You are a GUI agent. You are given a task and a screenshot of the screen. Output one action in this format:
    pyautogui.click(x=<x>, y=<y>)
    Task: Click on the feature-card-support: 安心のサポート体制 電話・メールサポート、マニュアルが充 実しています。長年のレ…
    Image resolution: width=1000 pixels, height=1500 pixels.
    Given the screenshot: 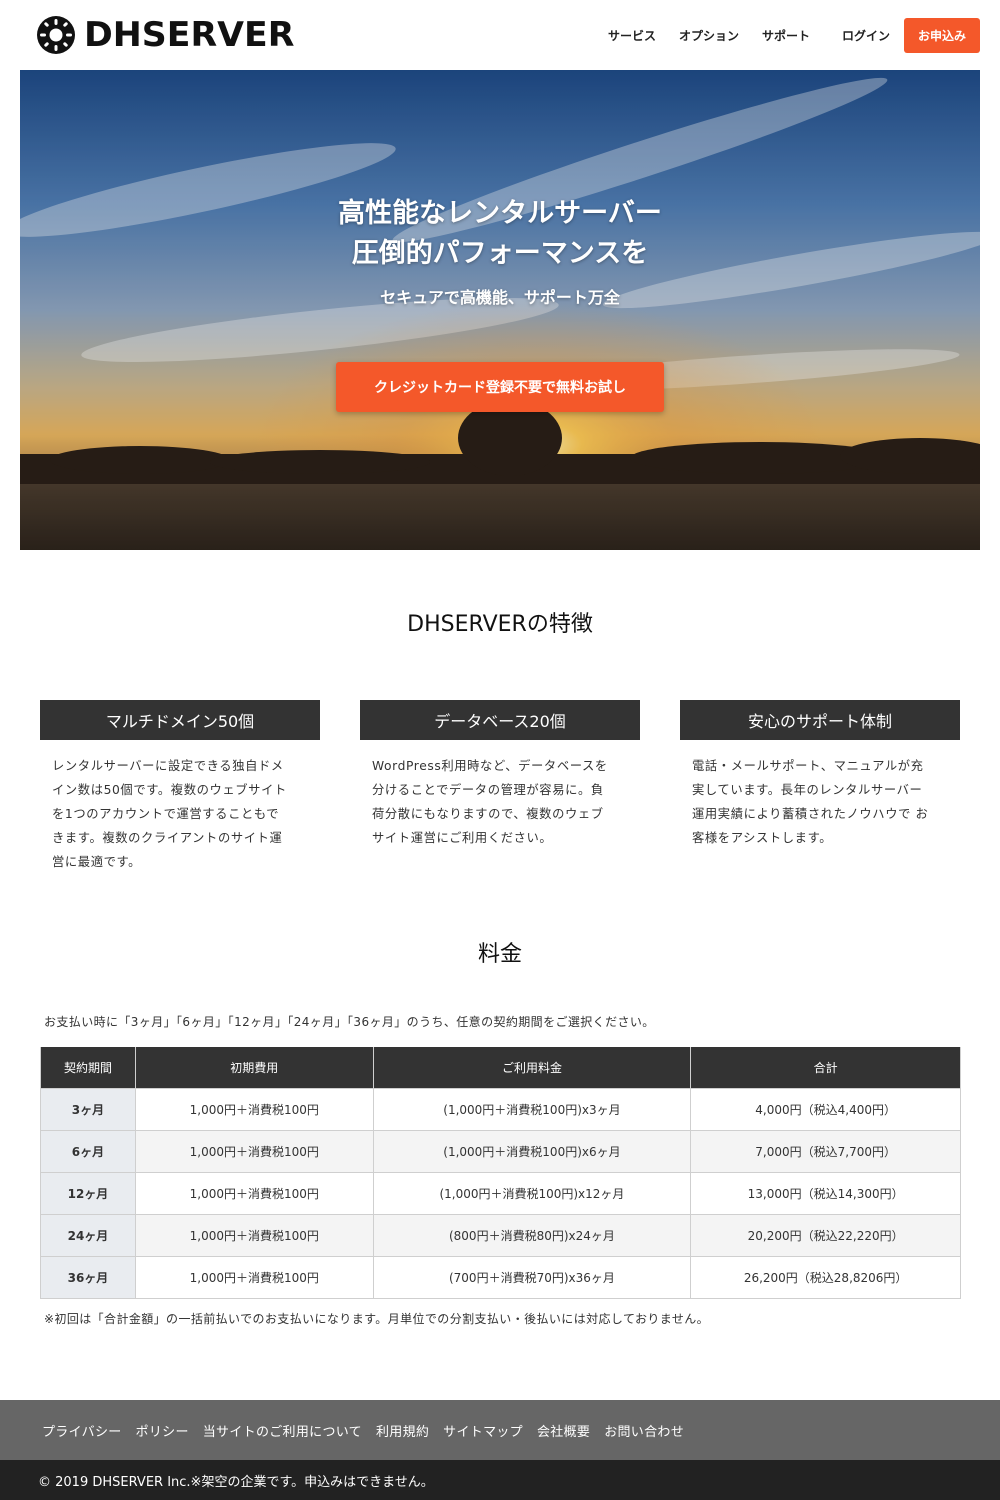 What is the action you would take?
    pyautogui.click(x=820, y=775)
    